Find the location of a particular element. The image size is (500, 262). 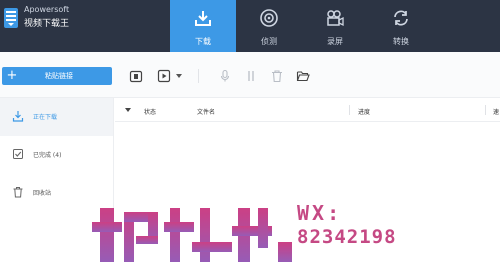

sidebar-item-label: 已完成 (4) is located at coordinates (47, 155).